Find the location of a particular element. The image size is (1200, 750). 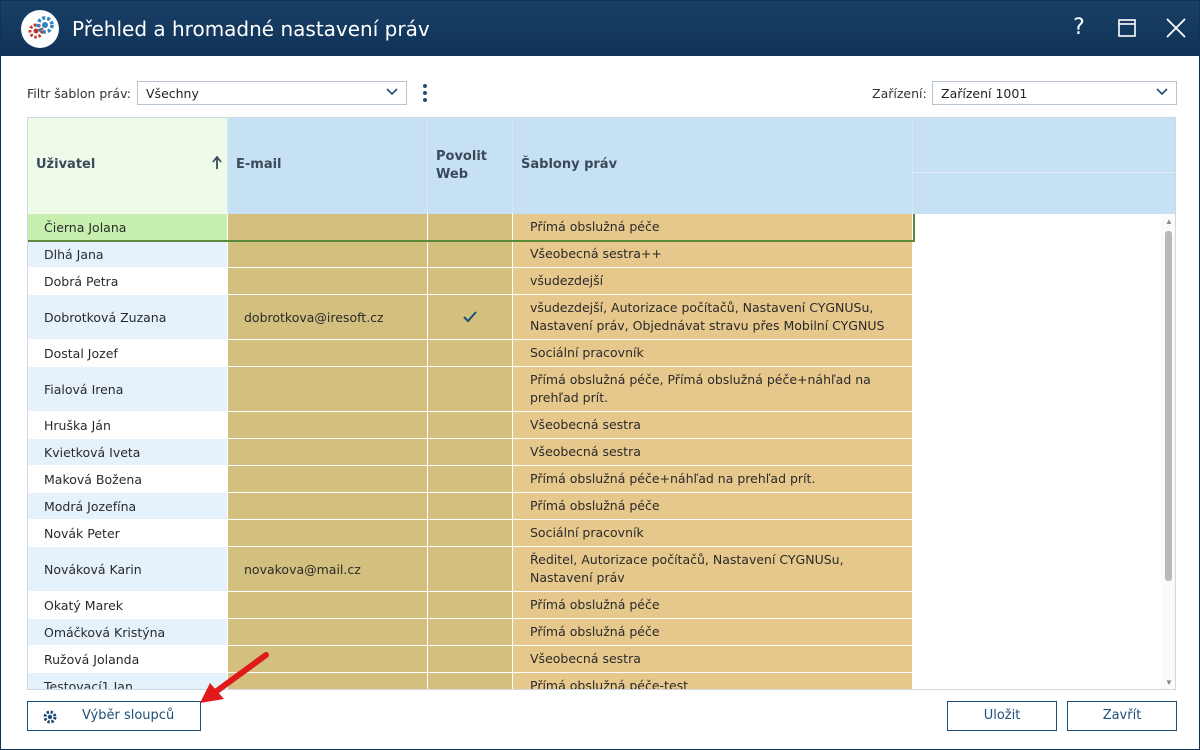

cell-user: Dlhá Jana is located at coordinates (128, 254).